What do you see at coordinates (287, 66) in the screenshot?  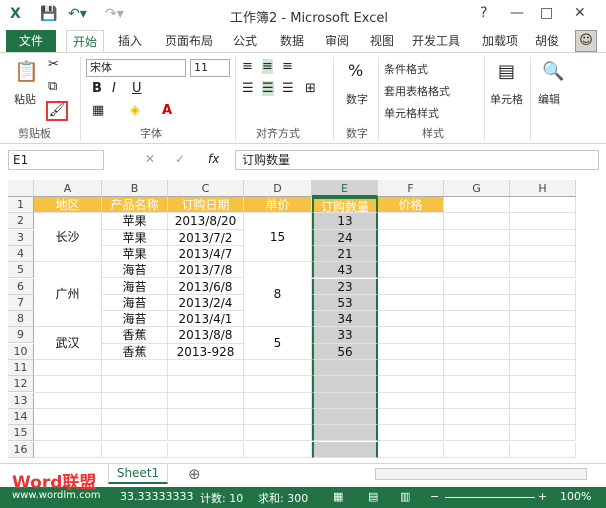 I see `align-bottom-icon: ≡` at bounding box center [287, 66].